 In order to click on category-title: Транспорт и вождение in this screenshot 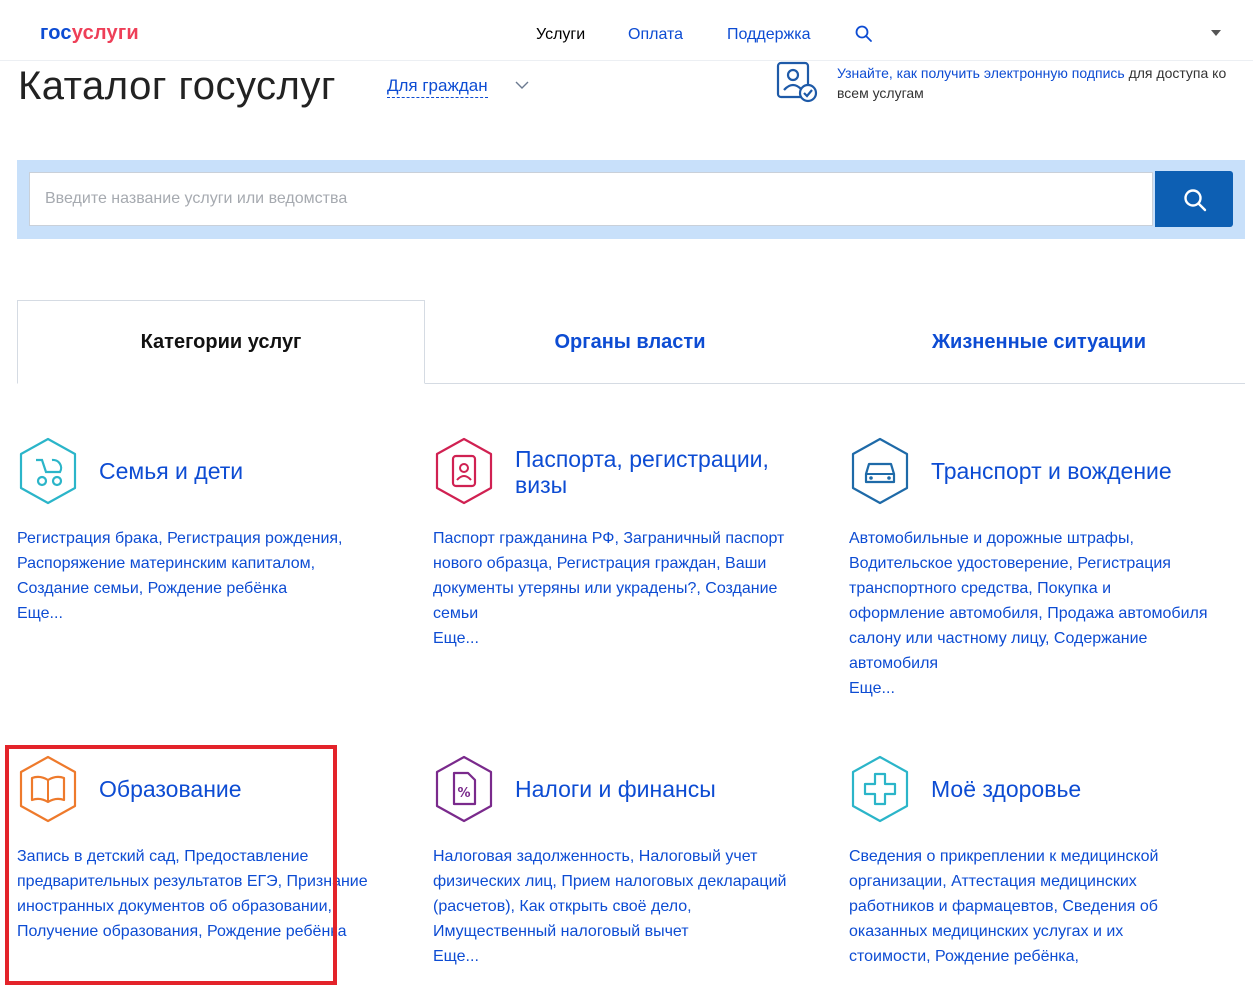, I will do `click(1051, 471)`.